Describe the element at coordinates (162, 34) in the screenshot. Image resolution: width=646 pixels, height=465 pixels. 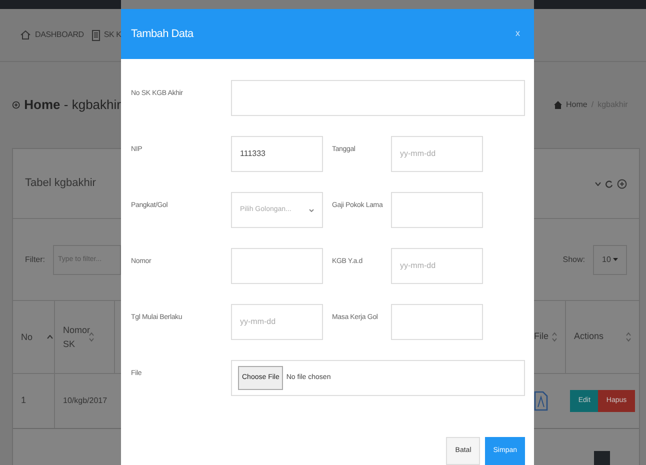
I see `modal-title: Tambah Data` at that location.